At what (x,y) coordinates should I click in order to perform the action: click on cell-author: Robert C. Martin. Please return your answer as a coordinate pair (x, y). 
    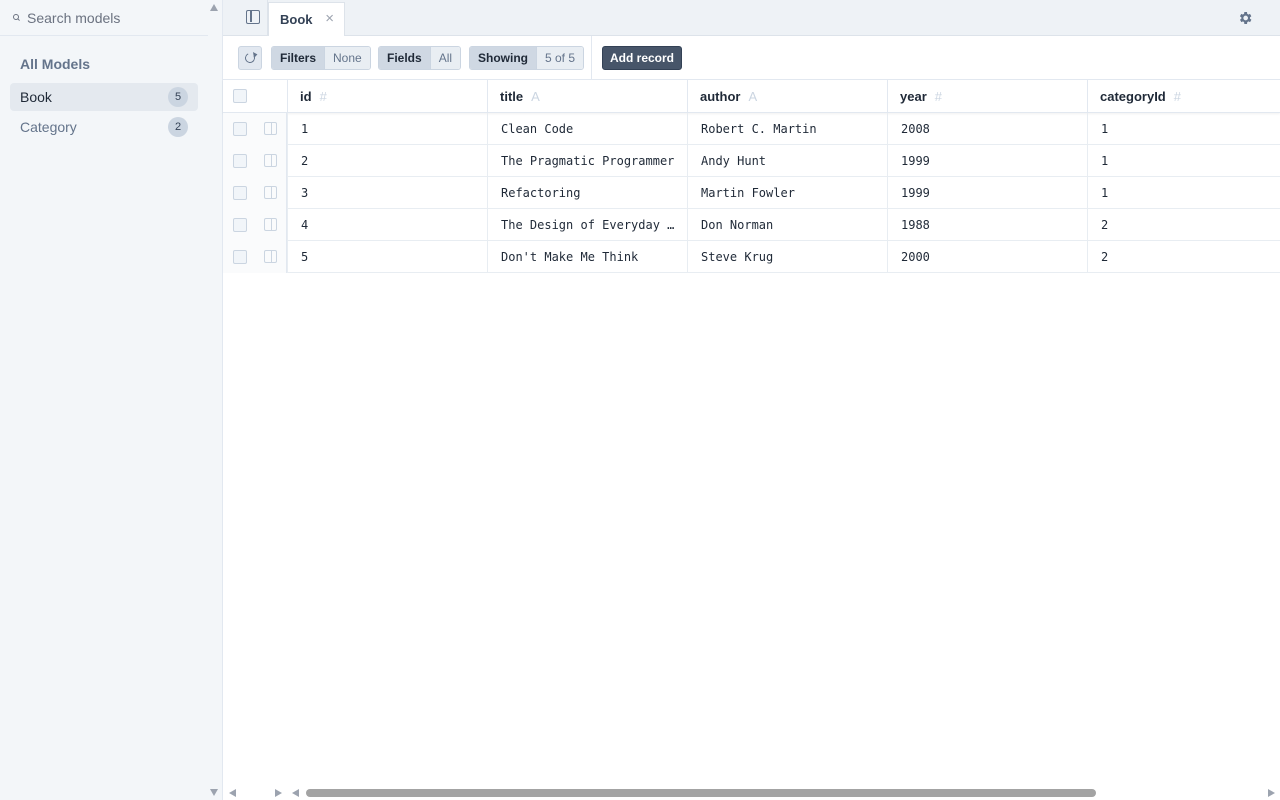
    Looking at the image, I should click on (787, 129).